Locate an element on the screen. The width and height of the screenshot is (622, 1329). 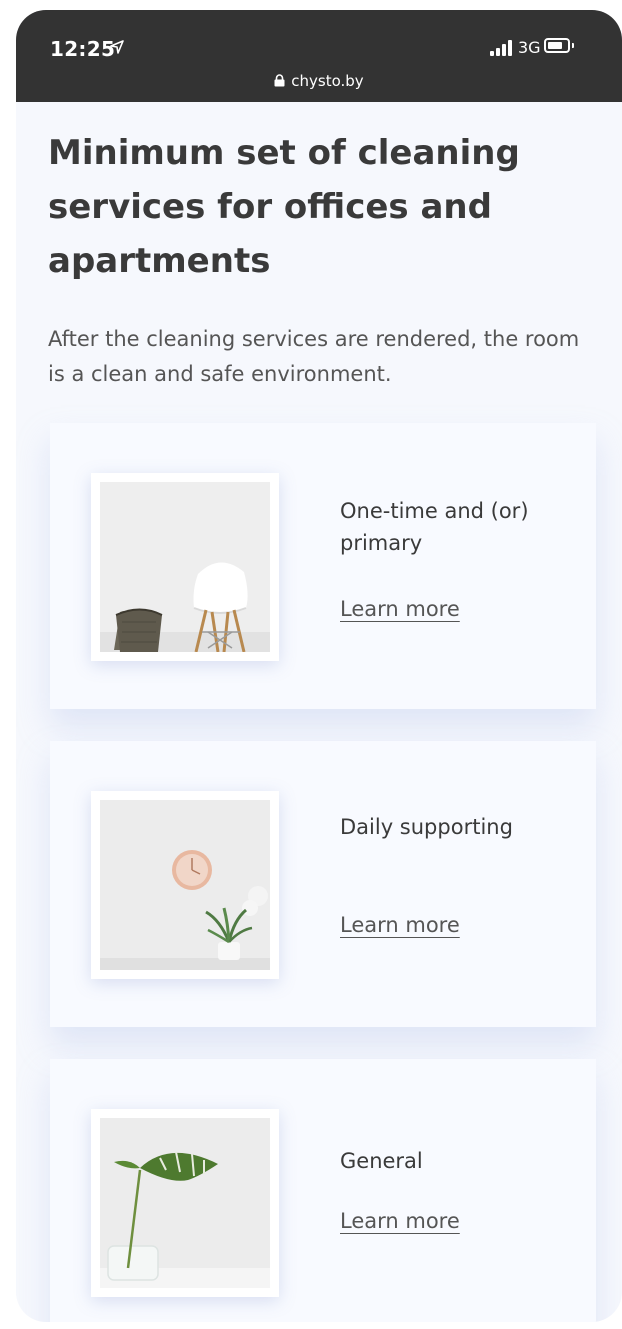
card-title: One-time and (or) primary is located at coordinates (434, 527).